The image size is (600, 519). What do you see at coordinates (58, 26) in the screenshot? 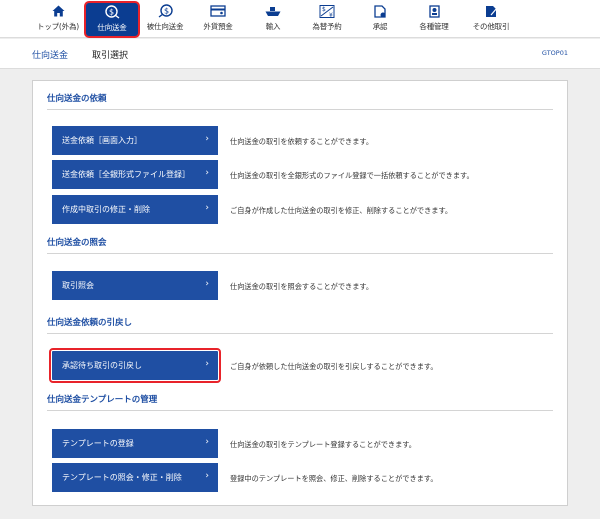
I see `tab-label: トップ(外為)` at bounding box center [58, 26].